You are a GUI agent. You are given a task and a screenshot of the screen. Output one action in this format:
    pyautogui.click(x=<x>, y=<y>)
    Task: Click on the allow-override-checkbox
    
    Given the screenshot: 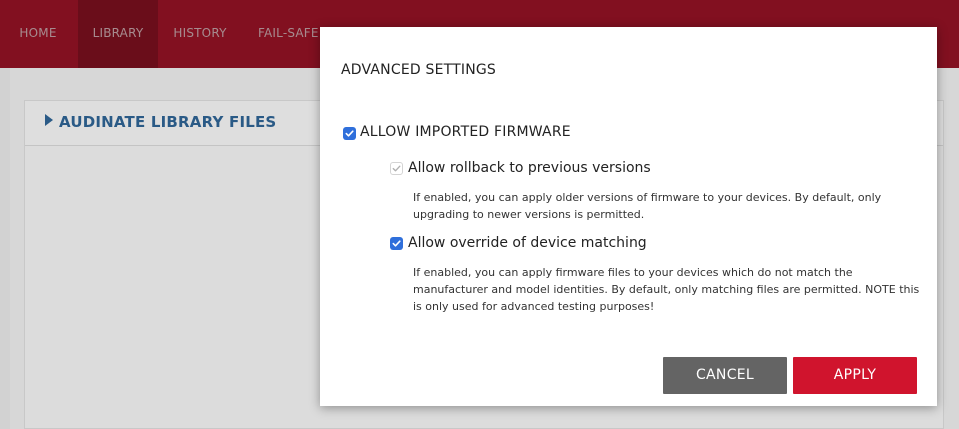 What is the action you would take?
    pyautogui.click(x=396, y=243)
    